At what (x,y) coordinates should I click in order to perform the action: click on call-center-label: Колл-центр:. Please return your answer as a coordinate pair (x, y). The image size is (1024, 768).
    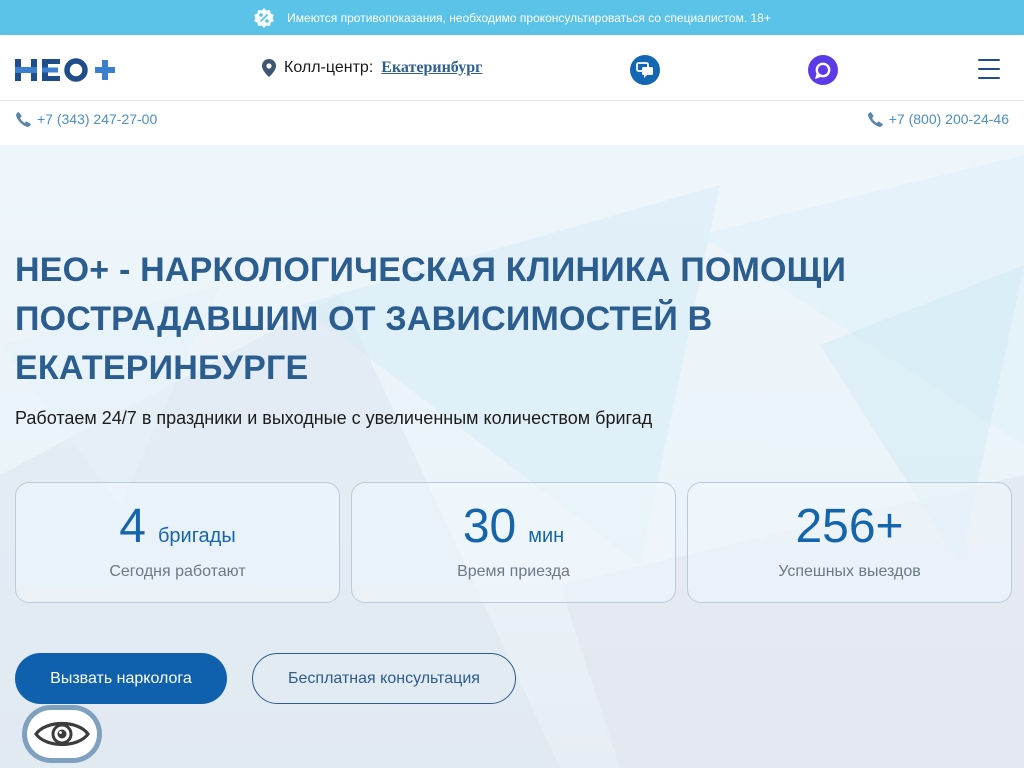
    Looking at the image, I should click on (329, 67).